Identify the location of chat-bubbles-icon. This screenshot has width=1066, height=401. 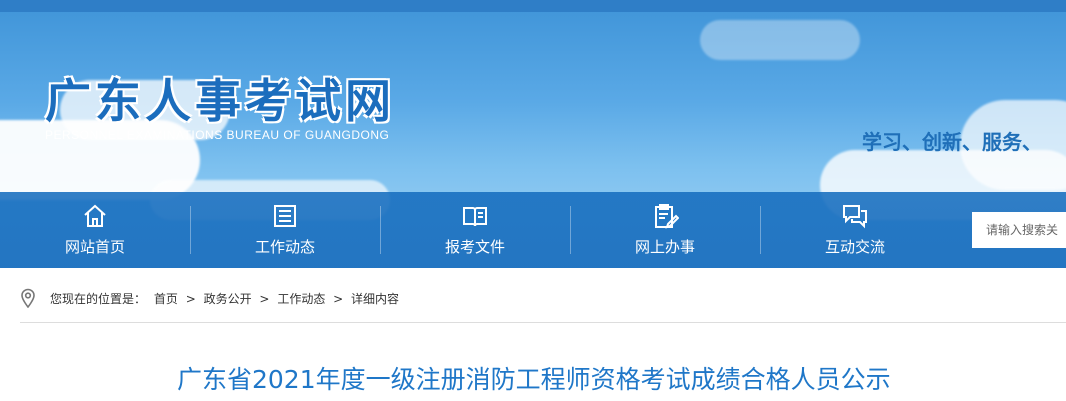
(855, 217).